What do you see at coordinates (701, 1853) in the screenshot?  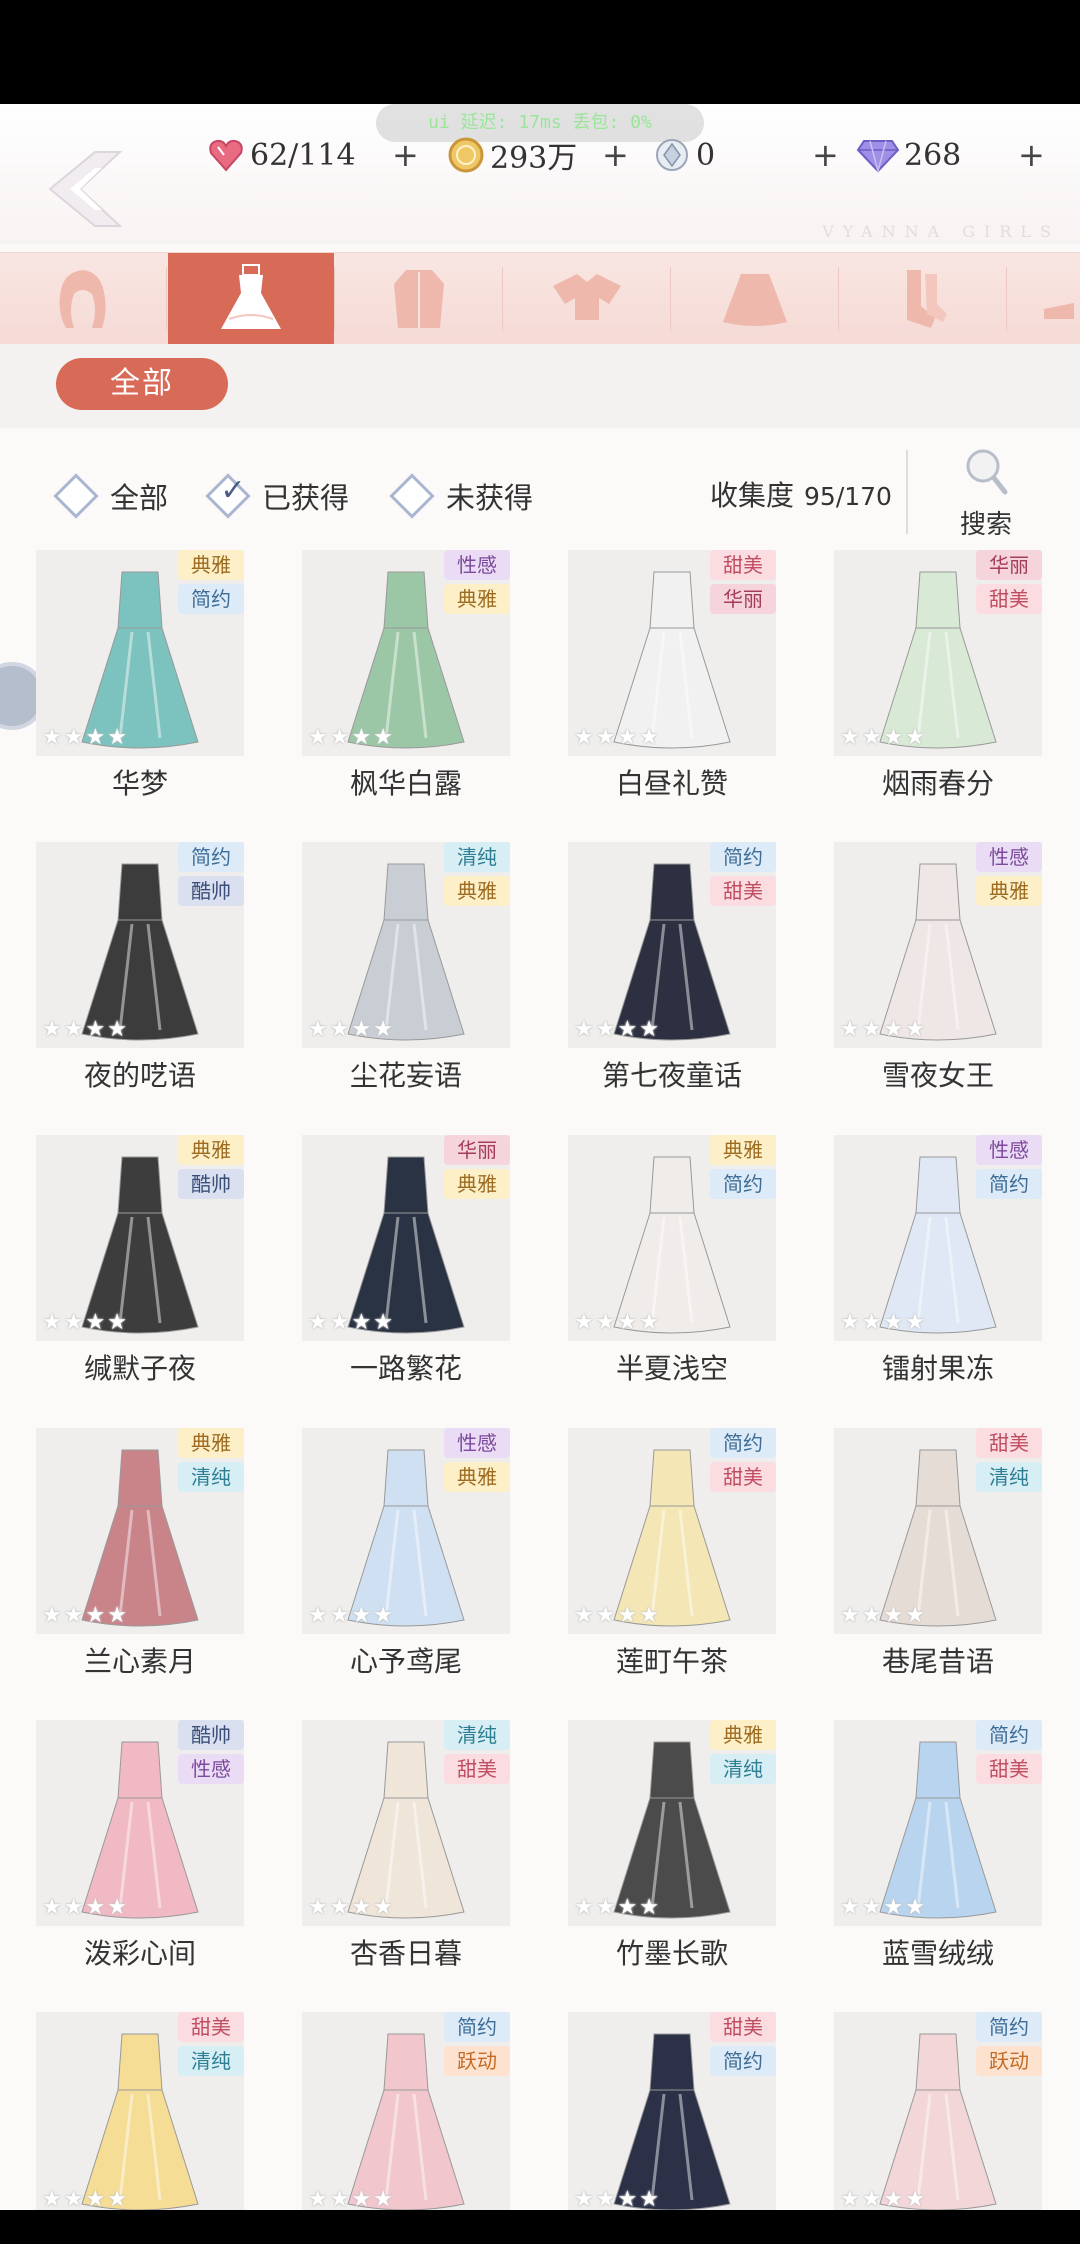 I see `outfit-card: 典雅 清纯 ★ ★ ★ ★ 竹墨长歌` at bounding box center [701, 1853].